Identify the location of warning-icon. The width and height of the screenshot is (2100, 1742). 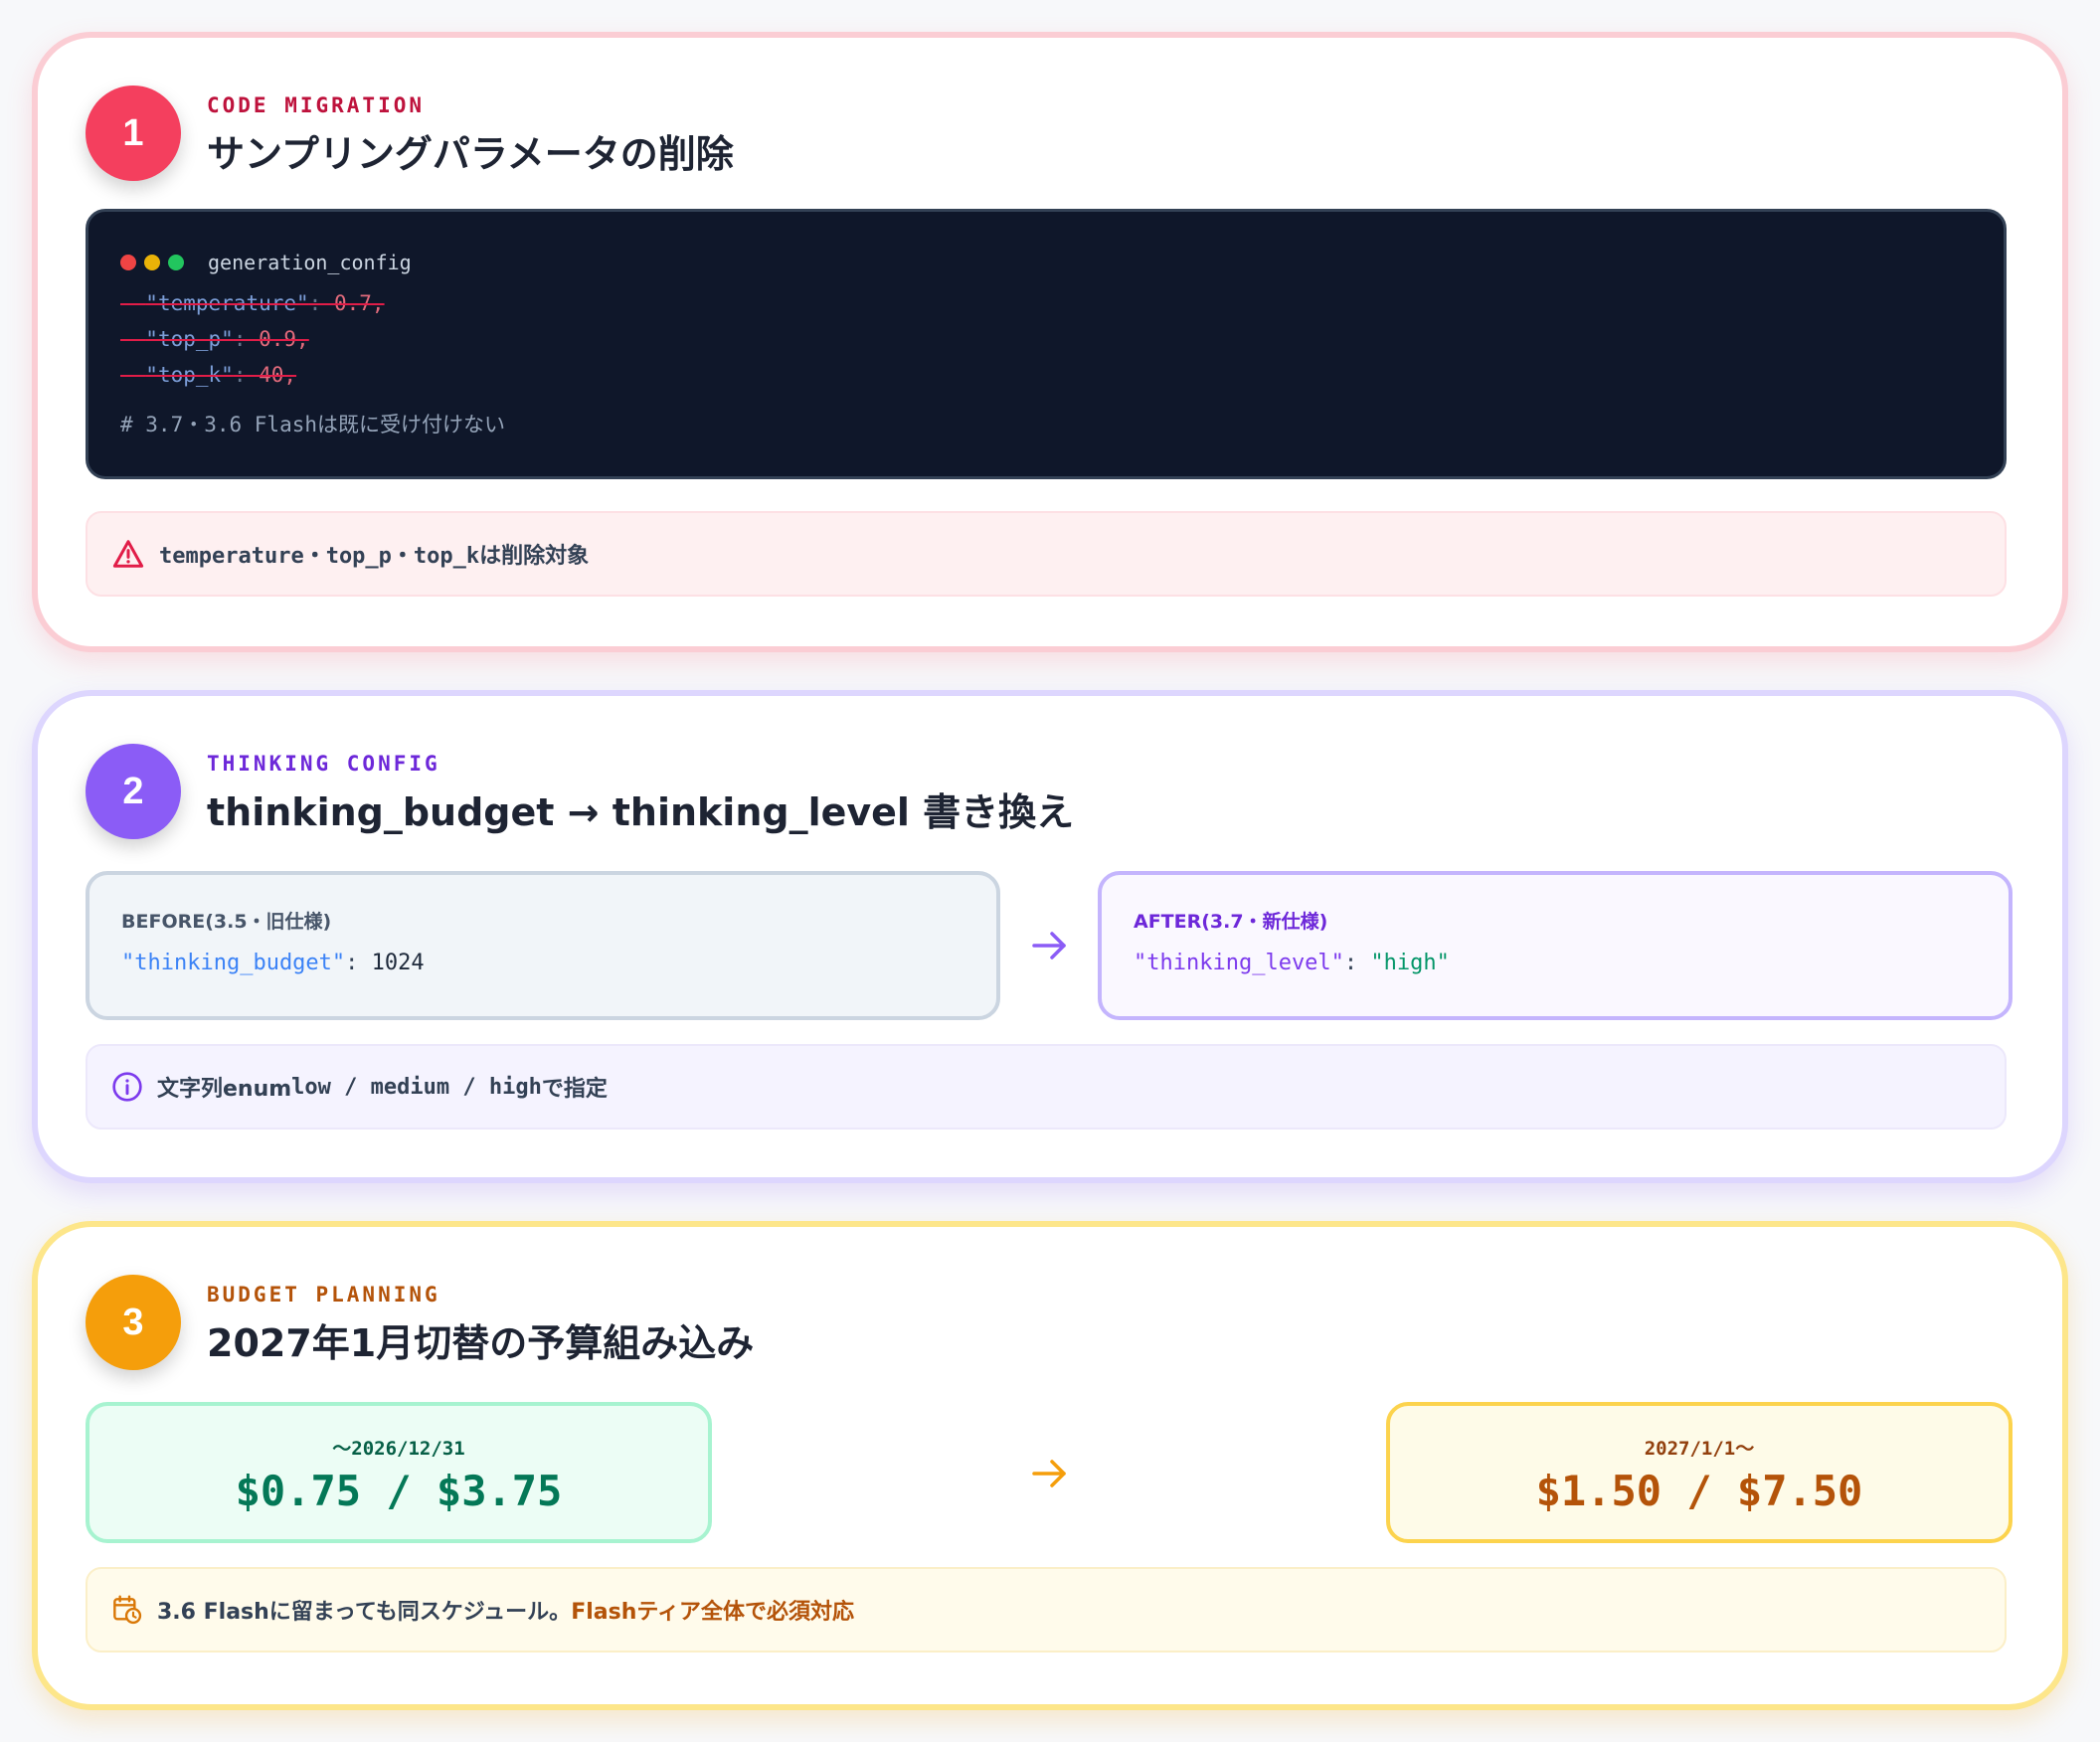
(128, 554).